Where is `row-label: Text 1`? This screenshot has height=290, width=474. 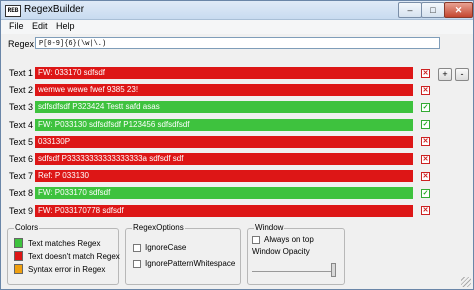
row-label: Text 1 is located at coordinates (21, 73).